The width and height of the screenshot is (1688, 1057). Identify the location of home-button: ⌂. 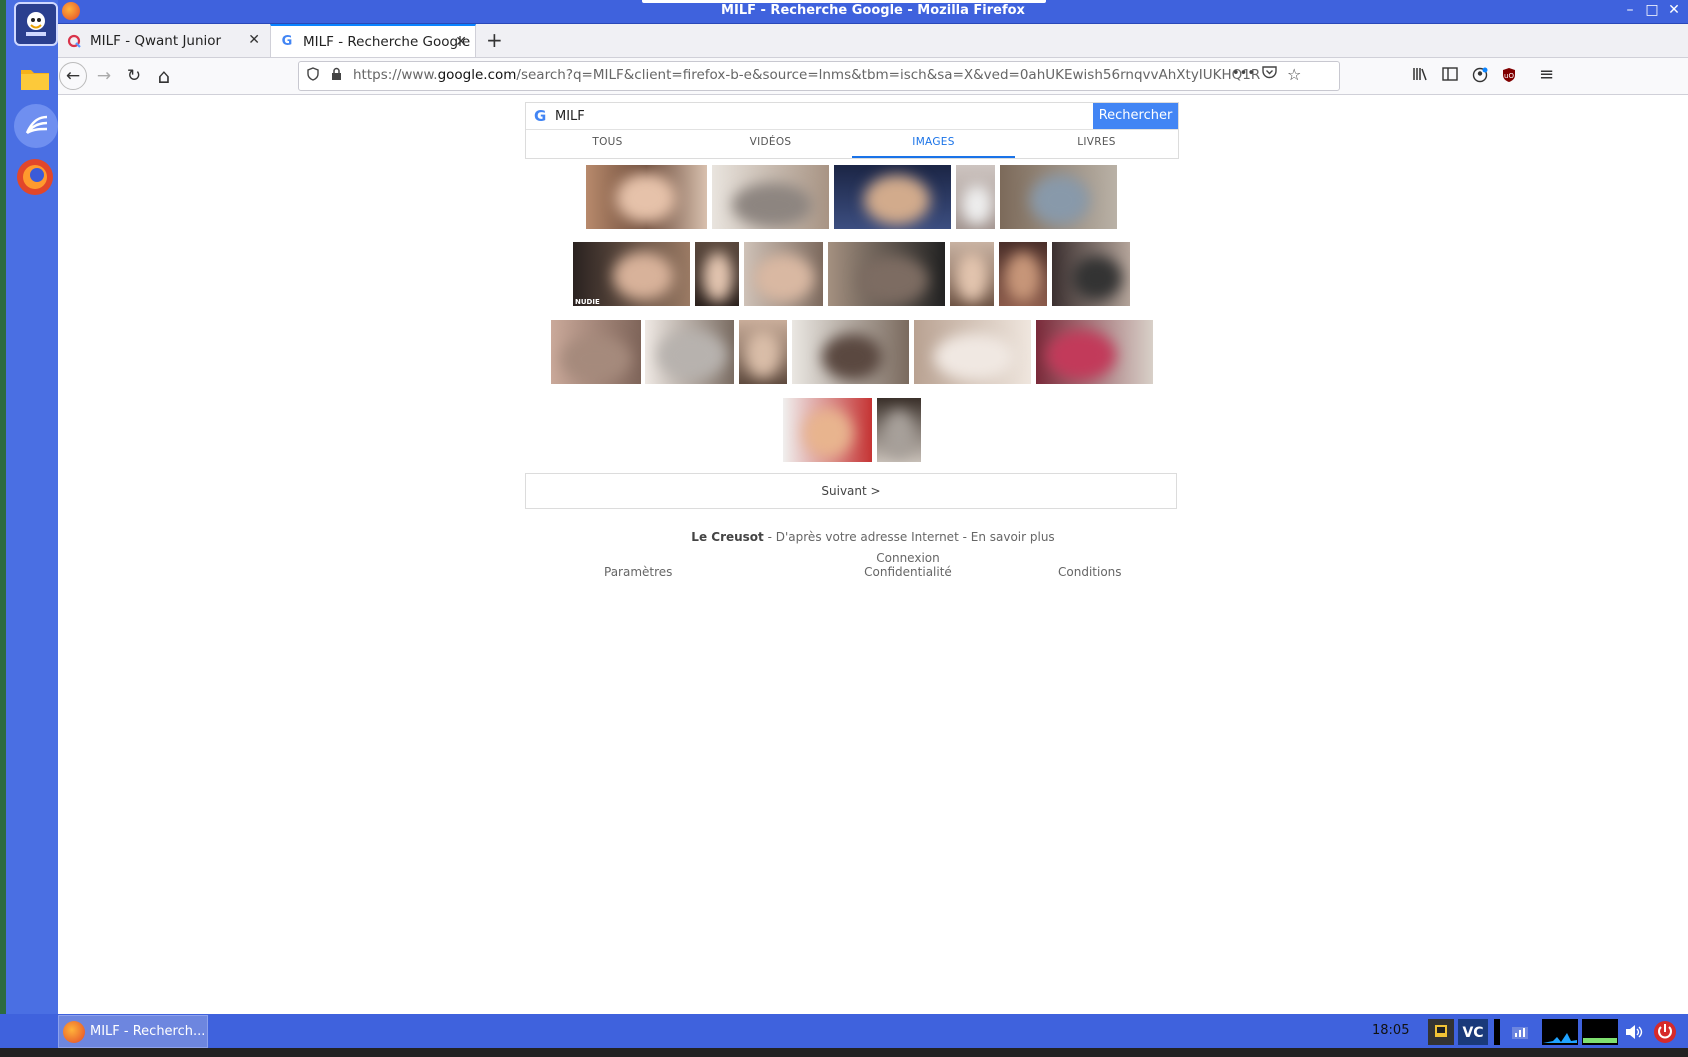
(164, 76).